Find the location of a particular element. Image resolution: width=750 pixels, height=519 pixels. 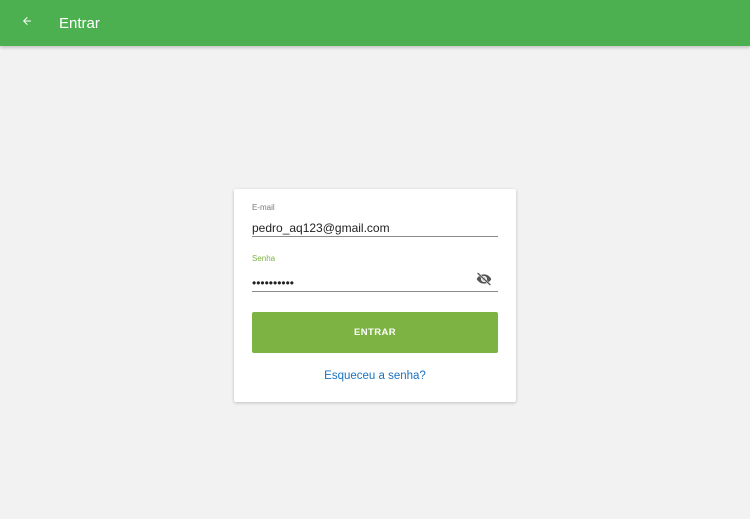

toggle-password-visibility-button is located at coordinates (483, 281).